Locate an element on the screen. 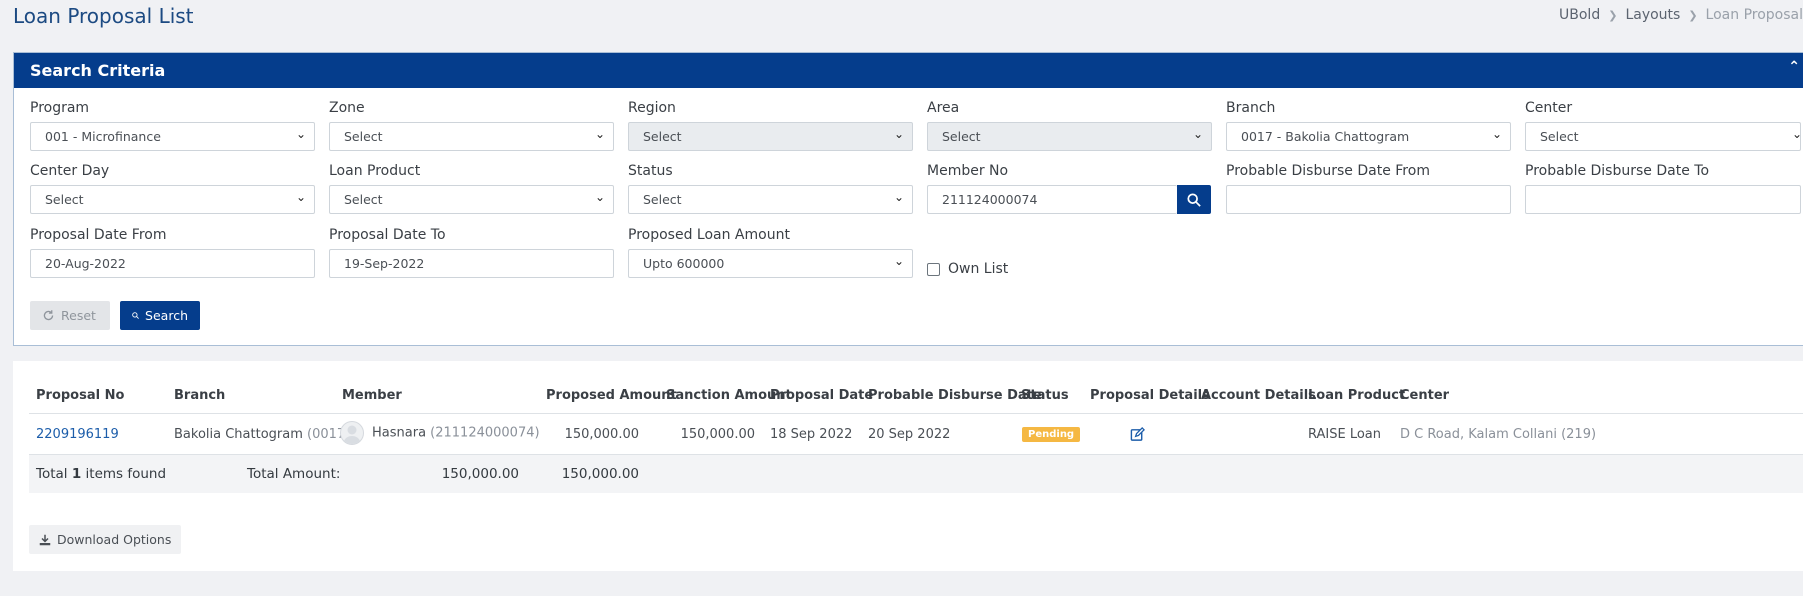  loan-amount-label: Proposed Loan Amount is located at coordinates (709, 235).